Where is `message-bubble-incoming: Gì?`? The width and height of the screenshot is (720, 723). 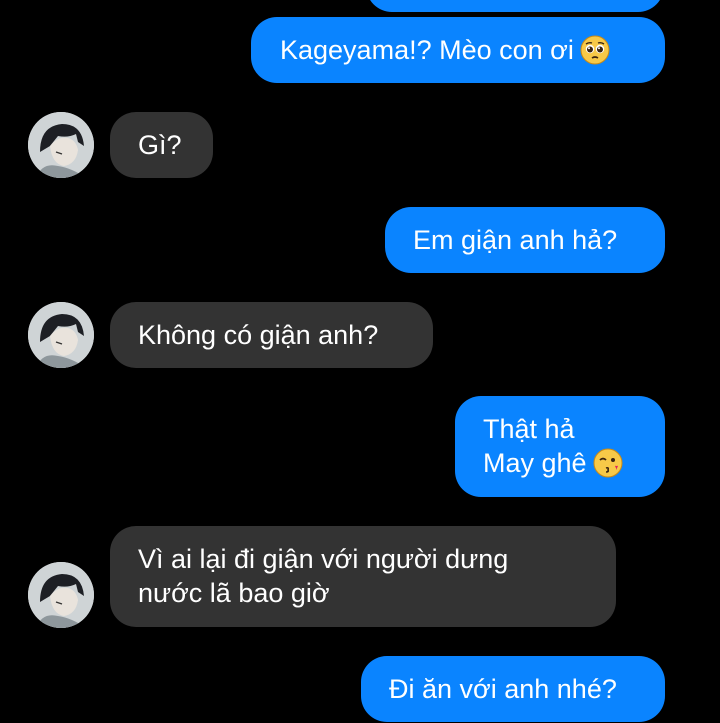 message-bubble-incoming: Gì? is located at coordinates (161, 145).